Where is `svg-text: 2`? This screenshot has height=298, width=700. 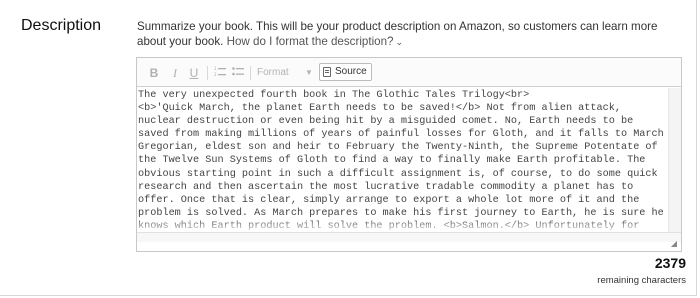
svg-text: 2 is located at coordinates (215, 74).